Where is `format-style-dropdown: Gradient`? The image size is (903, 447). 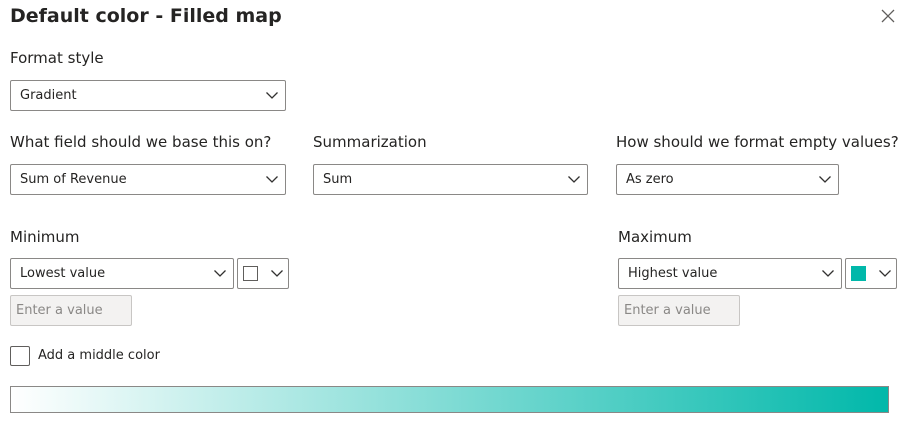 format-style-dropdown: Gradient is located at coordinates (148, 95).